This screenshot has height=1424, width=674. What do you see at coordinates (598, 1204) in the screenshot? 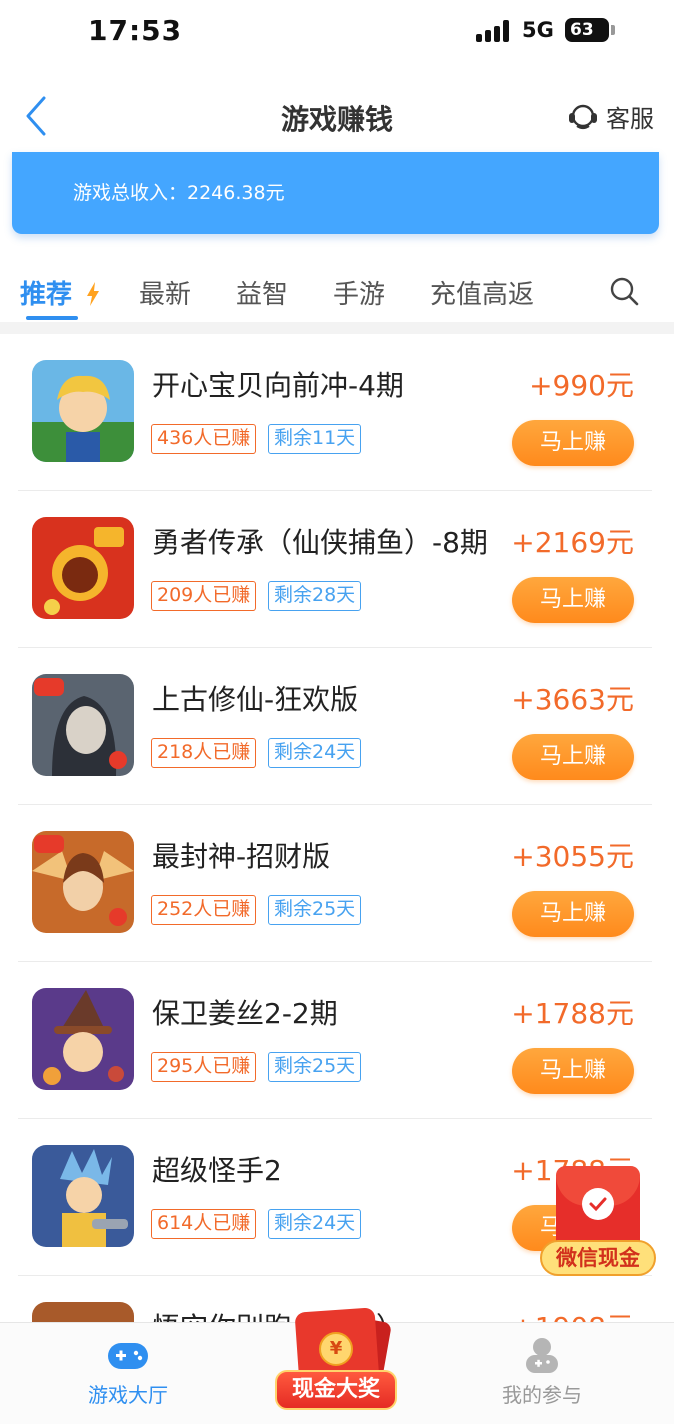
I see `check-coin-icon` at bounding box center [598, 1204].